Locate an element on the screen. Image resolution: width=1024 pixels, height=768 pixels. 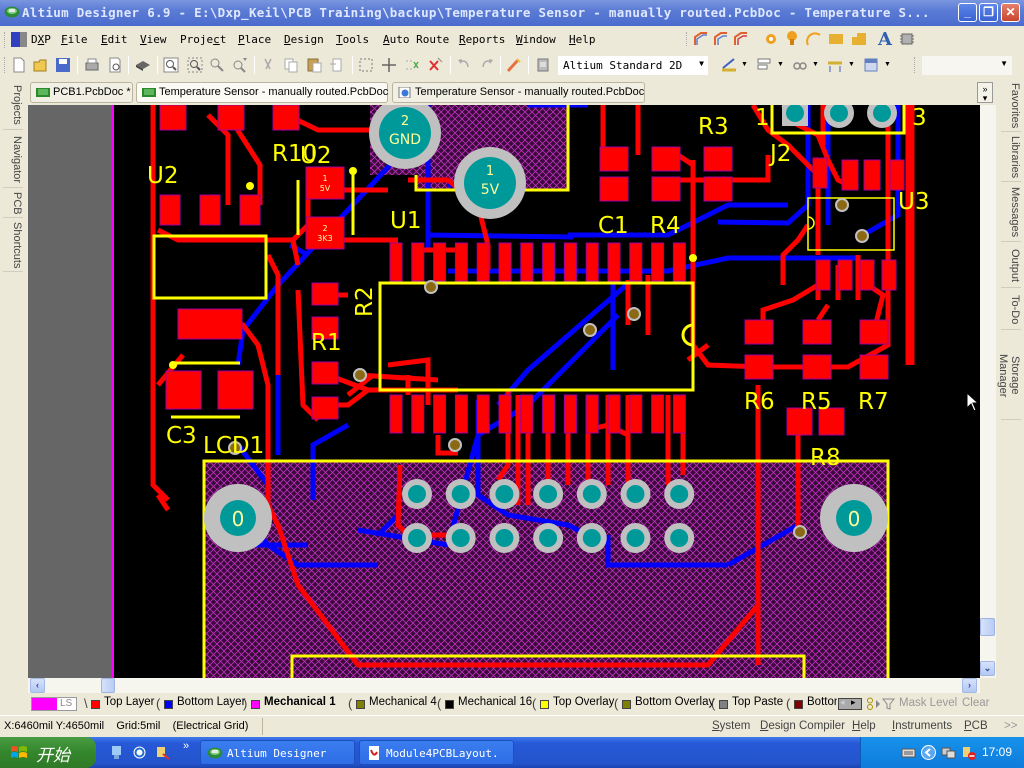
undo-icon is located at coordinates (464, 65).